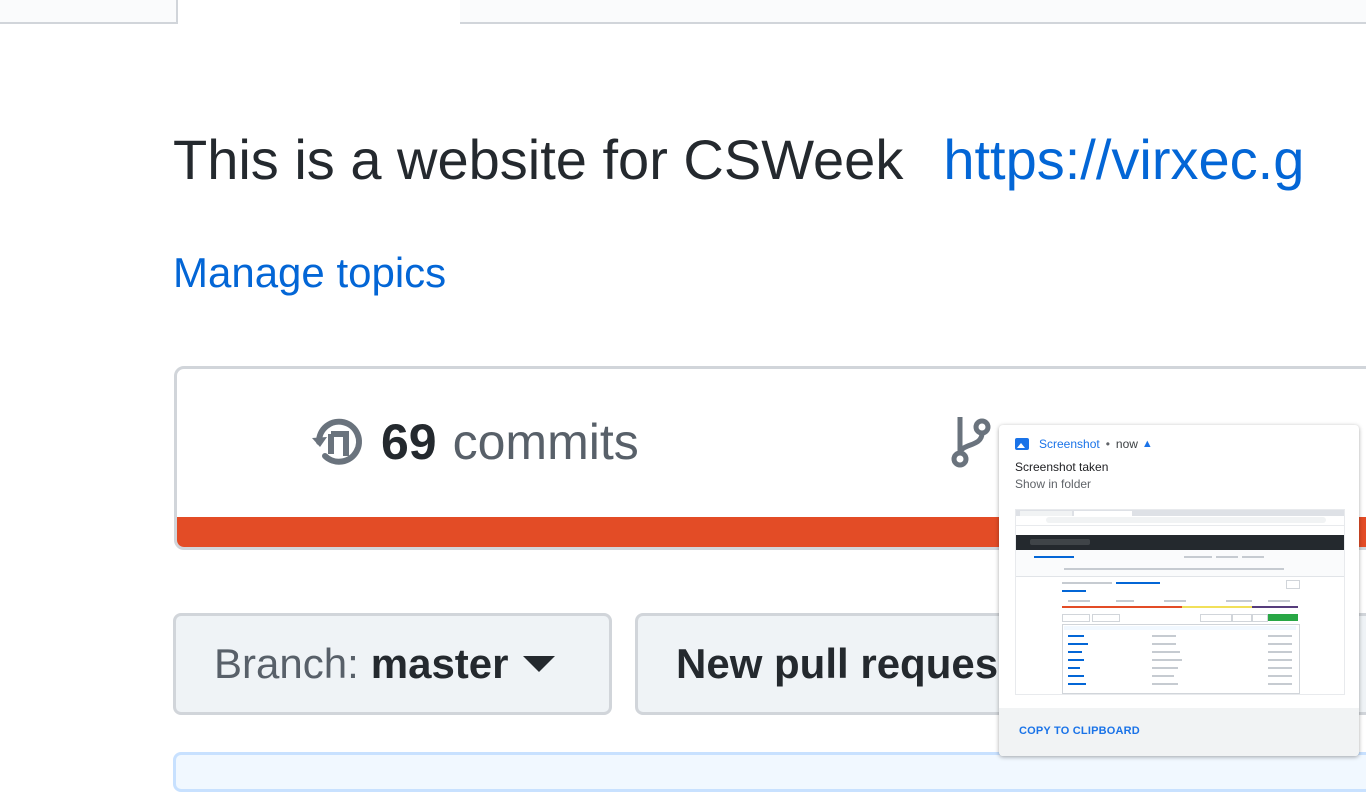 The height and width of the screenshot is (792, 1366). I want to click on thumb-releases, so click(1175, 601).